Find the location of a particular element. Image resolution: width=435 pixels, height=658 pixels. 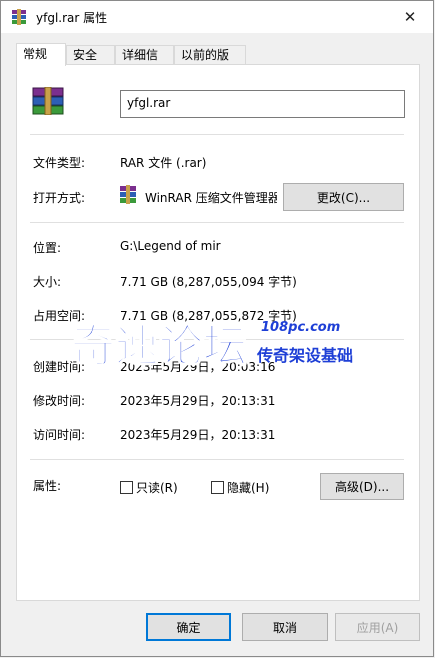

modified-label: 修改时间: is located at coordinates (59, 401).